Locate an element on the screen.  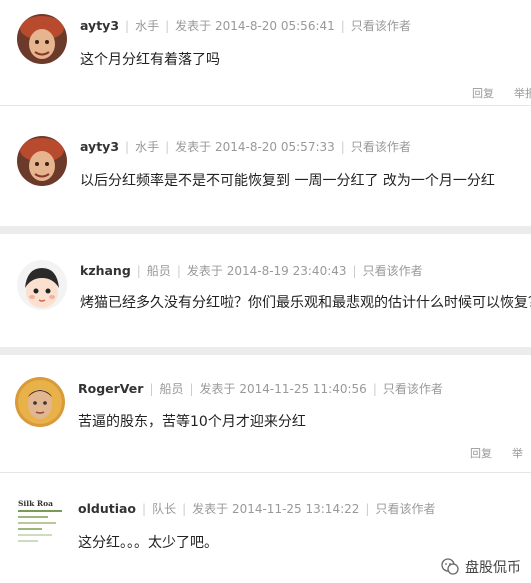
post-content: 苦逼的股东，苦等10个月才迎来分红 is located at coordinates (192, 422).